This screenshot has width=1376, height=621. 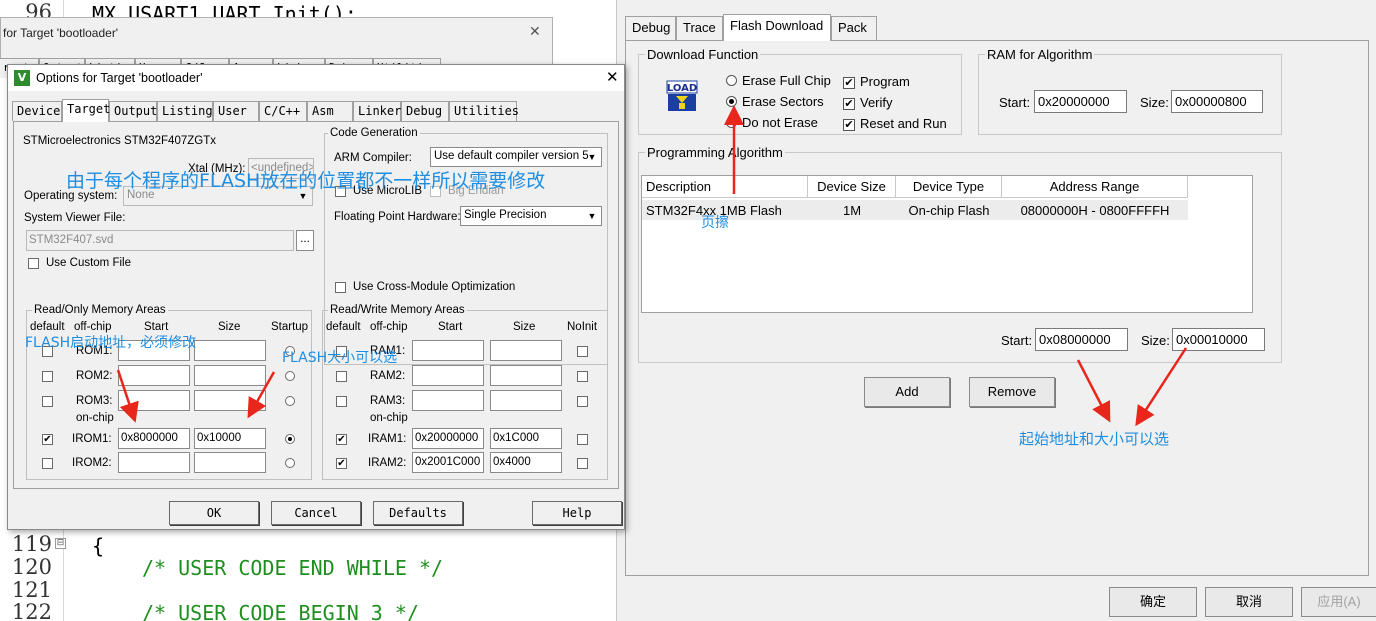 What do you see at coordinates (86, 110) in the screenshot?
I see `tab-target: Target` at bounding box center [86, 110].